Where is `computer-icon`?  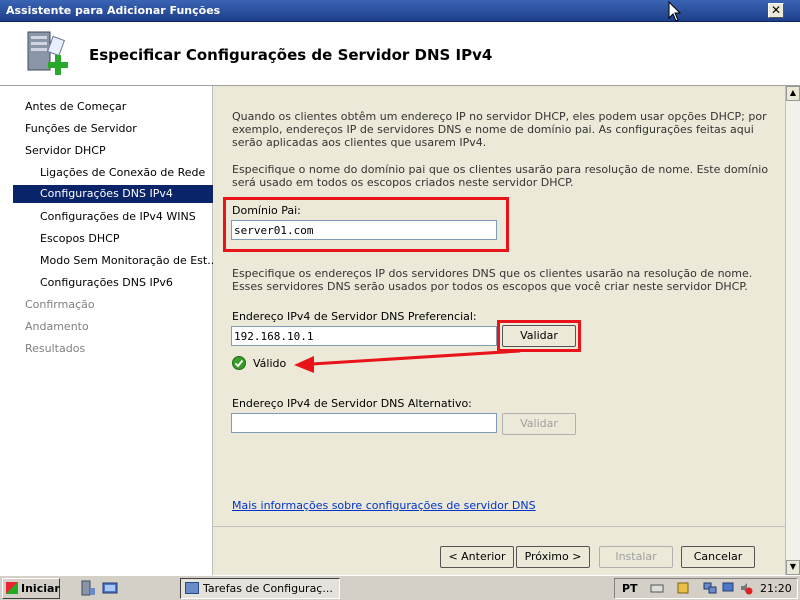 computer-icon is located at coordinates (728, 588).